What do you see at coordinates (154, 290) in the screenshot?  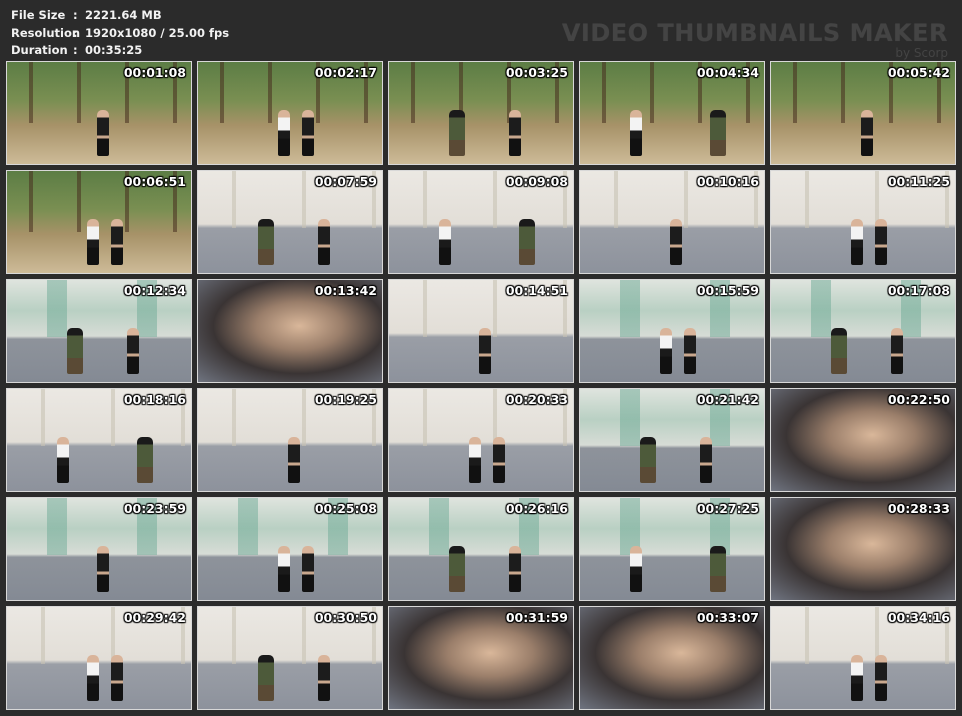 I see `thumbnail-timestamp: 00:12:34` at bounding box center [154, 290].